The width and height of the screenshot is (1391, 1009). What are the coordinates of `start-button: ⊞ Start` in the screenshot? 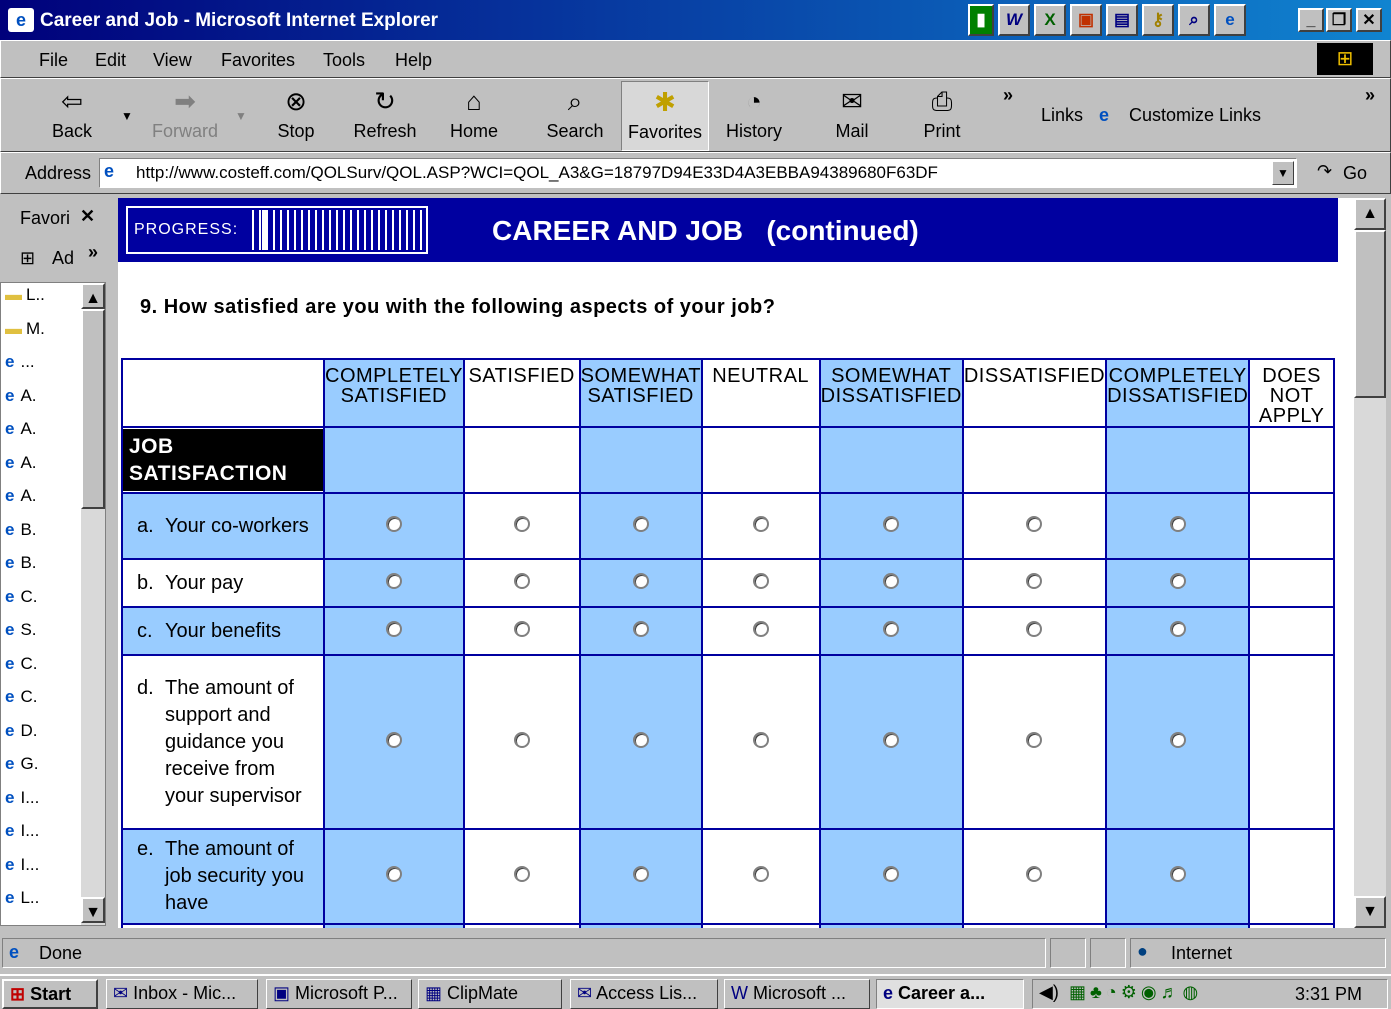 It's located at (50, 994).